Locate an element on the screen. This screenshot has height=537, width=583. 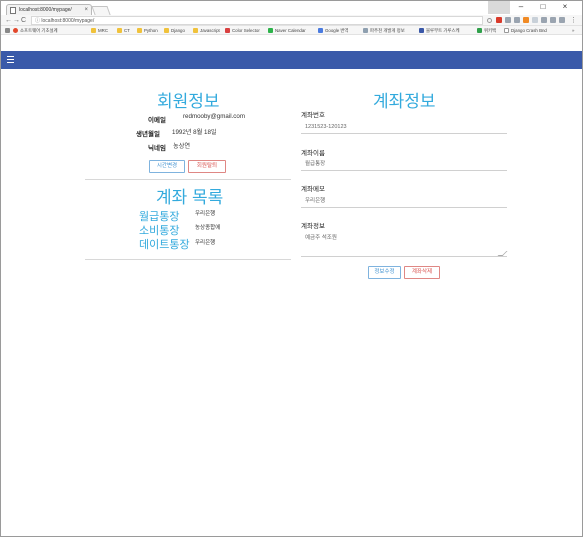
bookmark-item: 위키백 is located at coordinates (487, 30).